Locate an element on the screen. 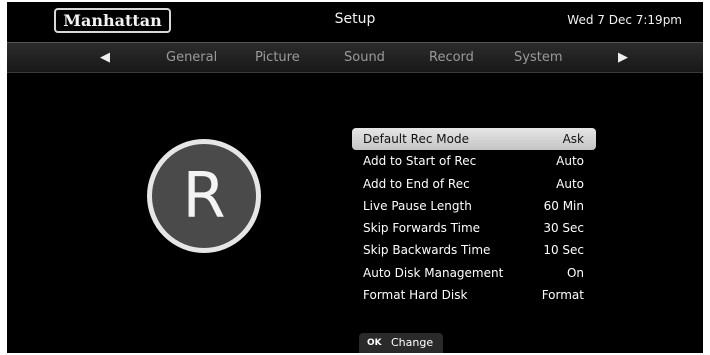 The height and width of the screenshot is (355, 710). setting-row-skip-forwards: Skip Forwards Time 30 Sec is located at coordinates (474, 228).